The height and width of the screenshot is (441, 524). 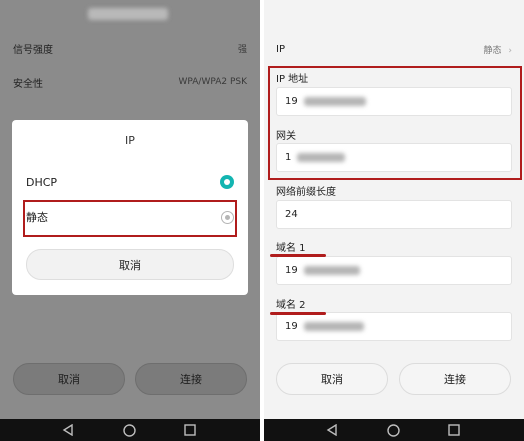 What do you see at coordinates (306, 192) in the screenshot?
I see `prefix-length-label: 网络前缀长度` at bounding box center [306, 192].